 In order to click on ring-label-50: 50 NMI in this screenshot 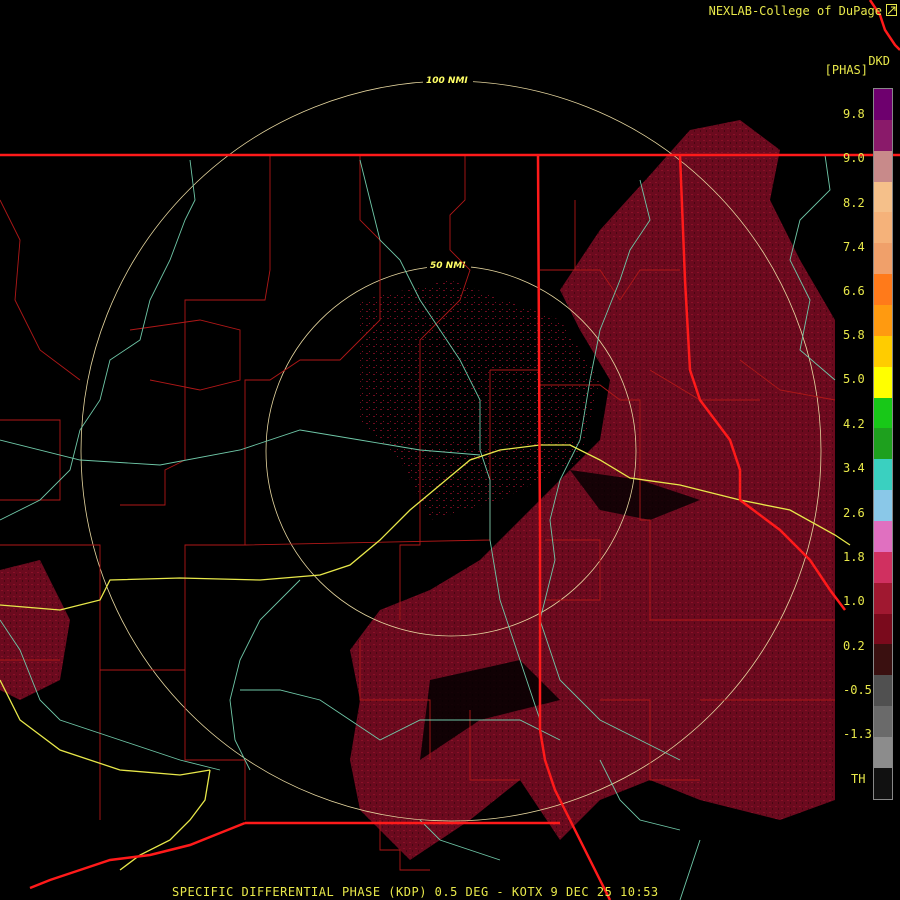, I will do `click(448, 266)`.